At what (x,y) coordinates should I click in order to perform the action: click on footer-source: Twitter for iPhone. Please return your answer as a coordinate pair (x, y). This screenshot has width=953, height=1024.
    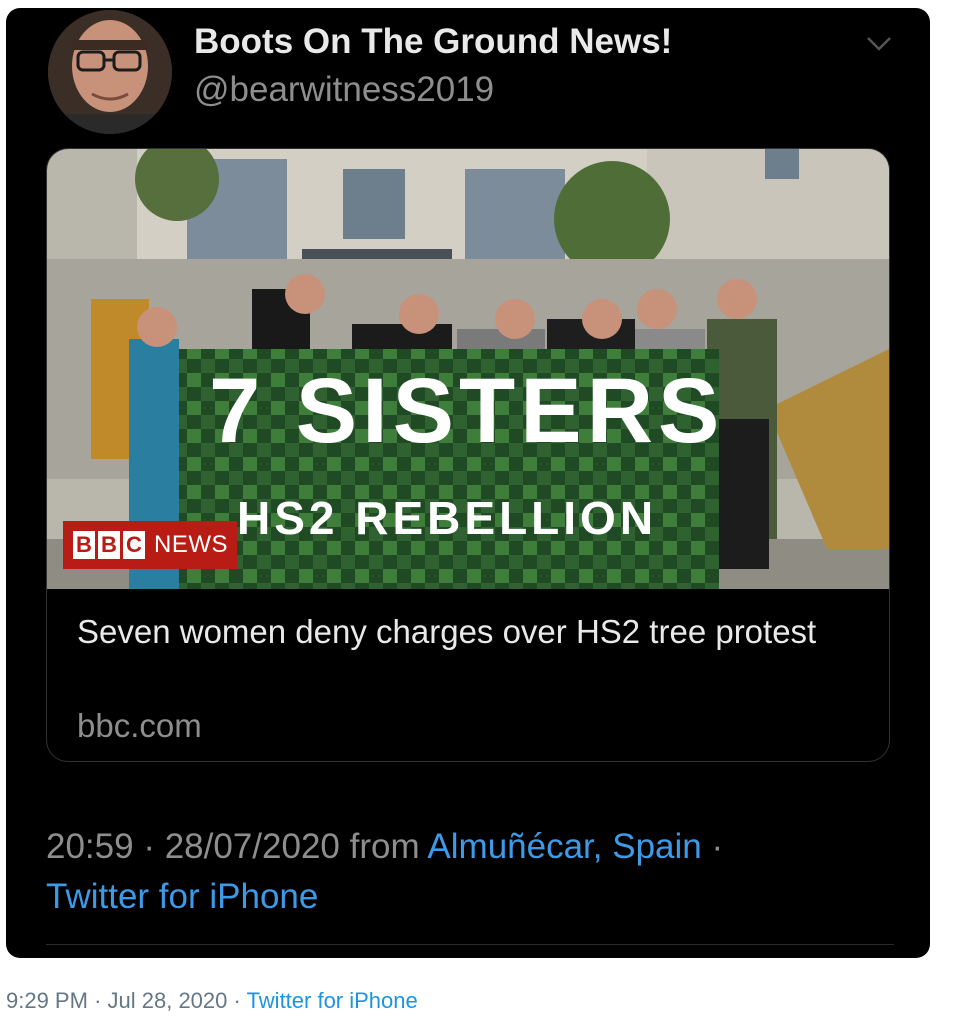
    Looking at the image, I should click on (332, 1000).